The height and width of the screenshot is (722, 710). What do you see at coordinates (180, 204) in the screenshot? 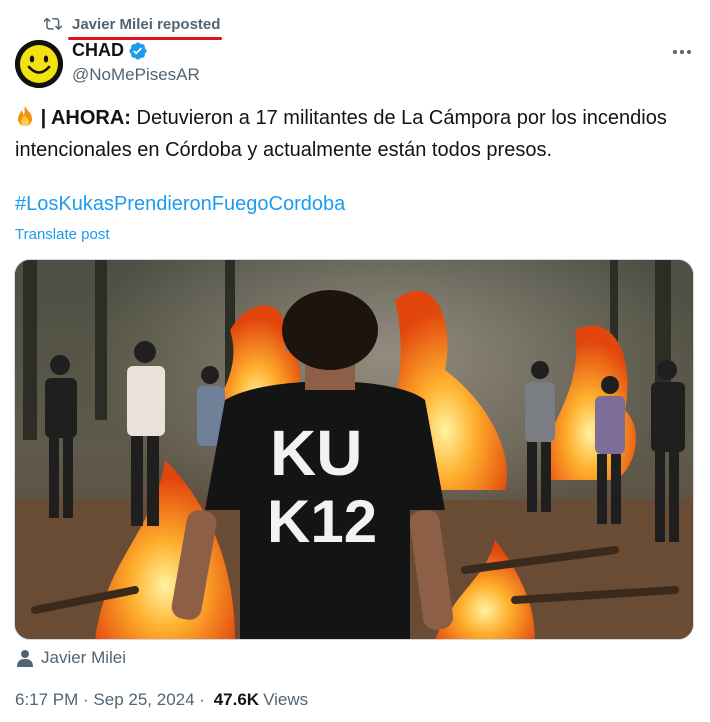
I see `hashtag-link: #LosKukasPrendieronFuegoCordoba` at bounding box center [180, 204].